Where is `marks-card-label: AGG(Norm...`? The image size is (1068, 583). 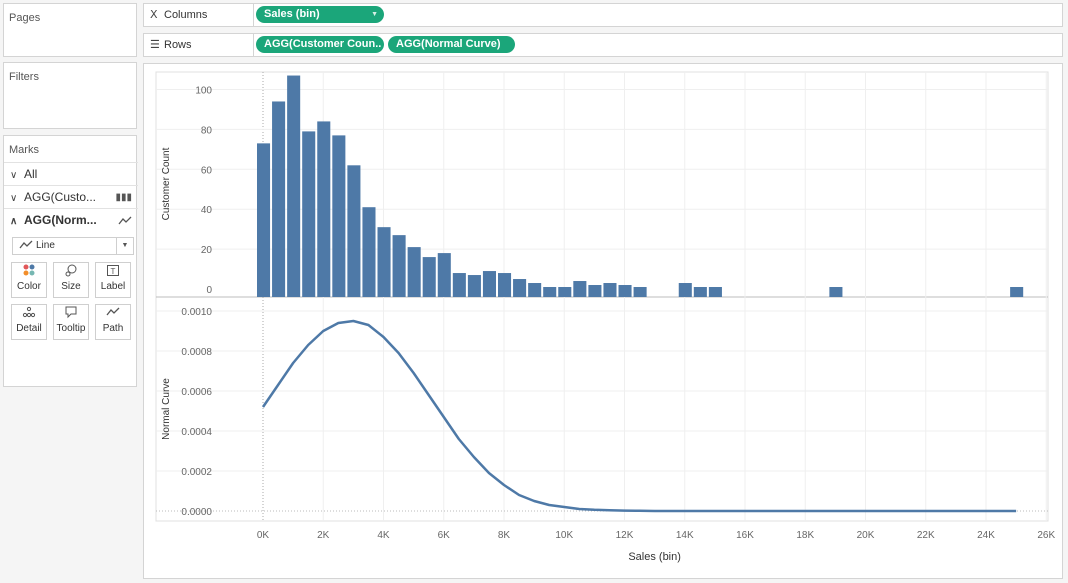 marks-card-label: AGG(Norm... is located at coordinates (60, 220).